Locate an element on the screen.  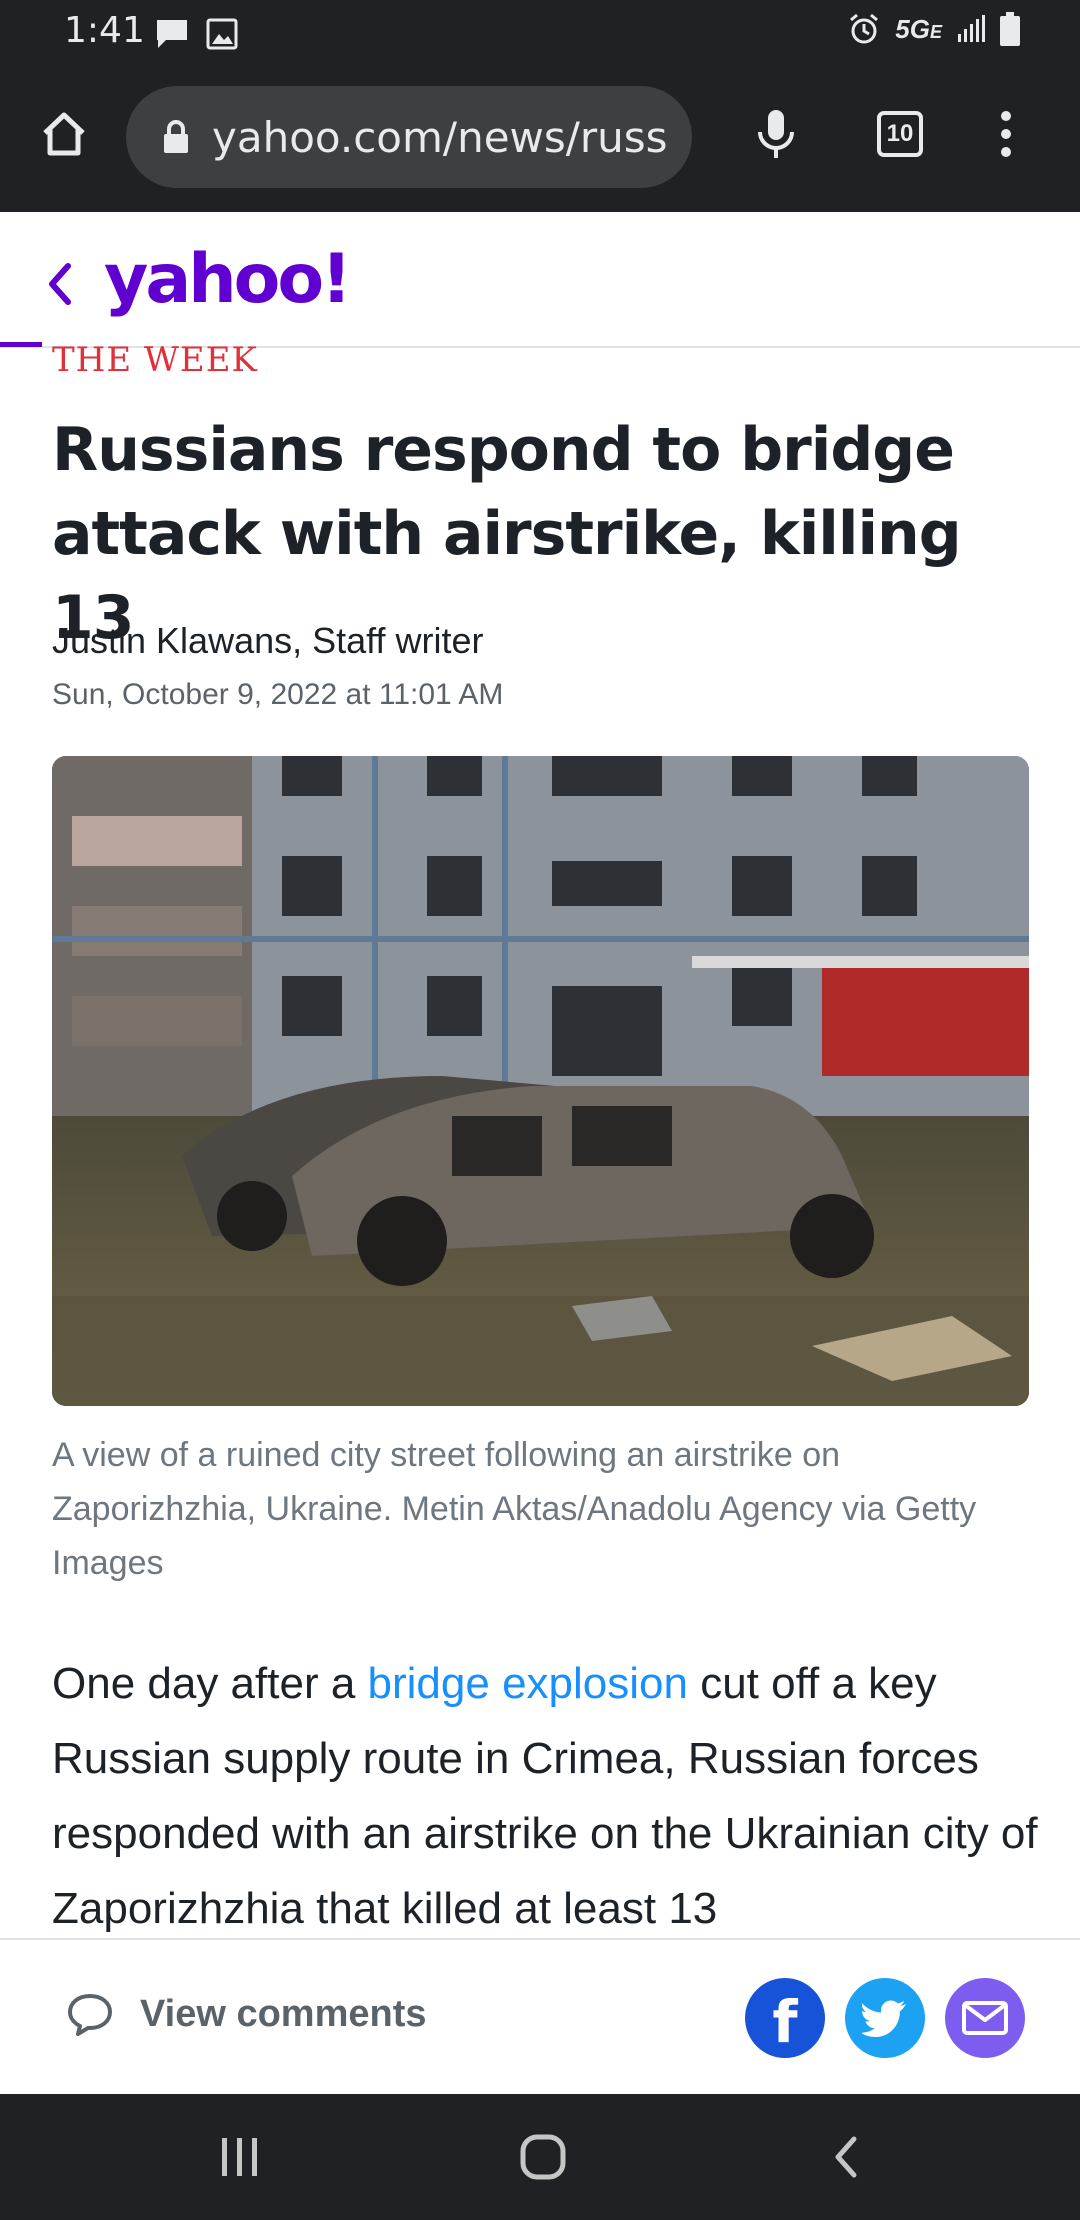
yahoo-logo: yahoo! is located at coordinates (228, 279).